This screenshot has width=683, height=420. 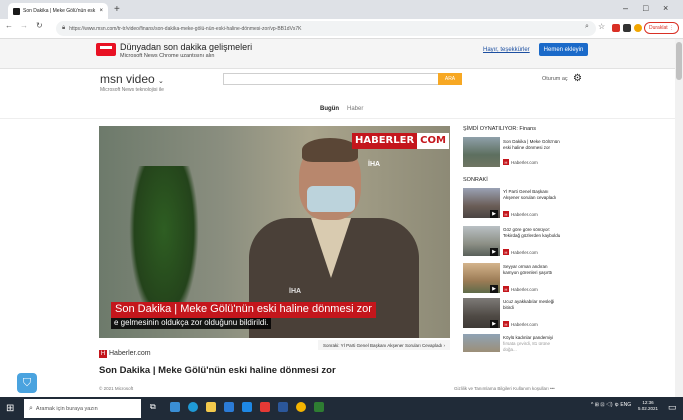 I want to click on extensions-puzzle-icon, so click(x=627, y=28).